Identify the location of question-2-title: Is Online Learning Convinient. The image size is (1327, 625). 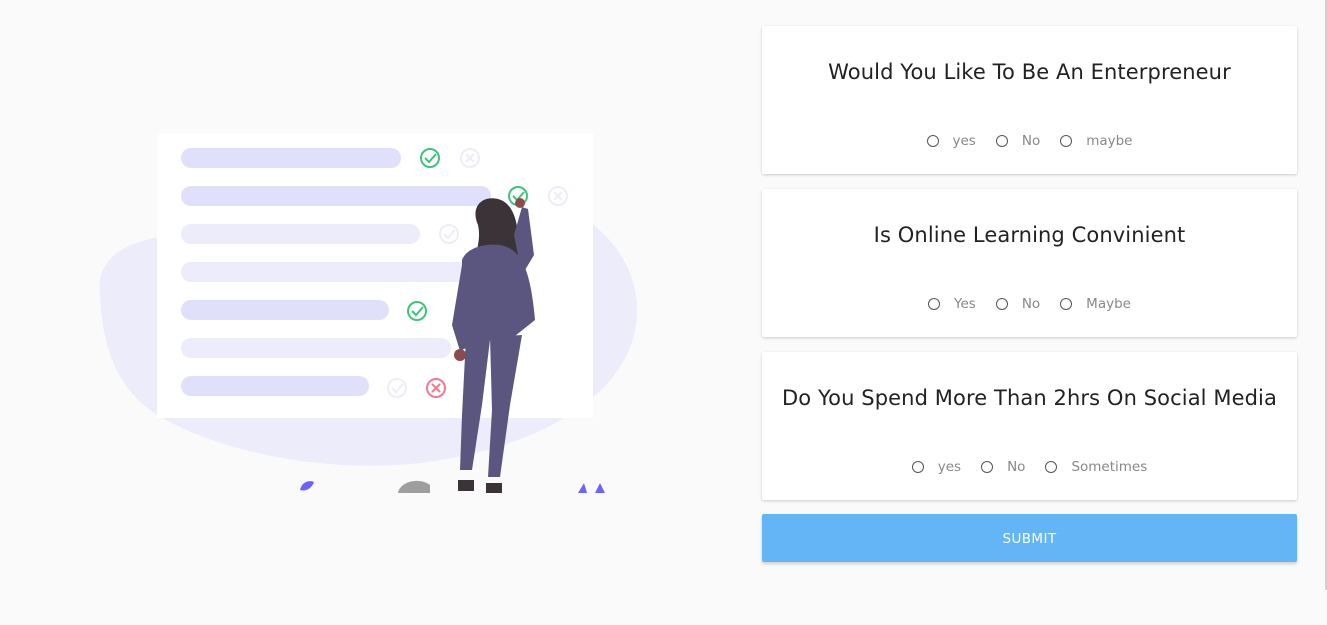
(1029, 235).